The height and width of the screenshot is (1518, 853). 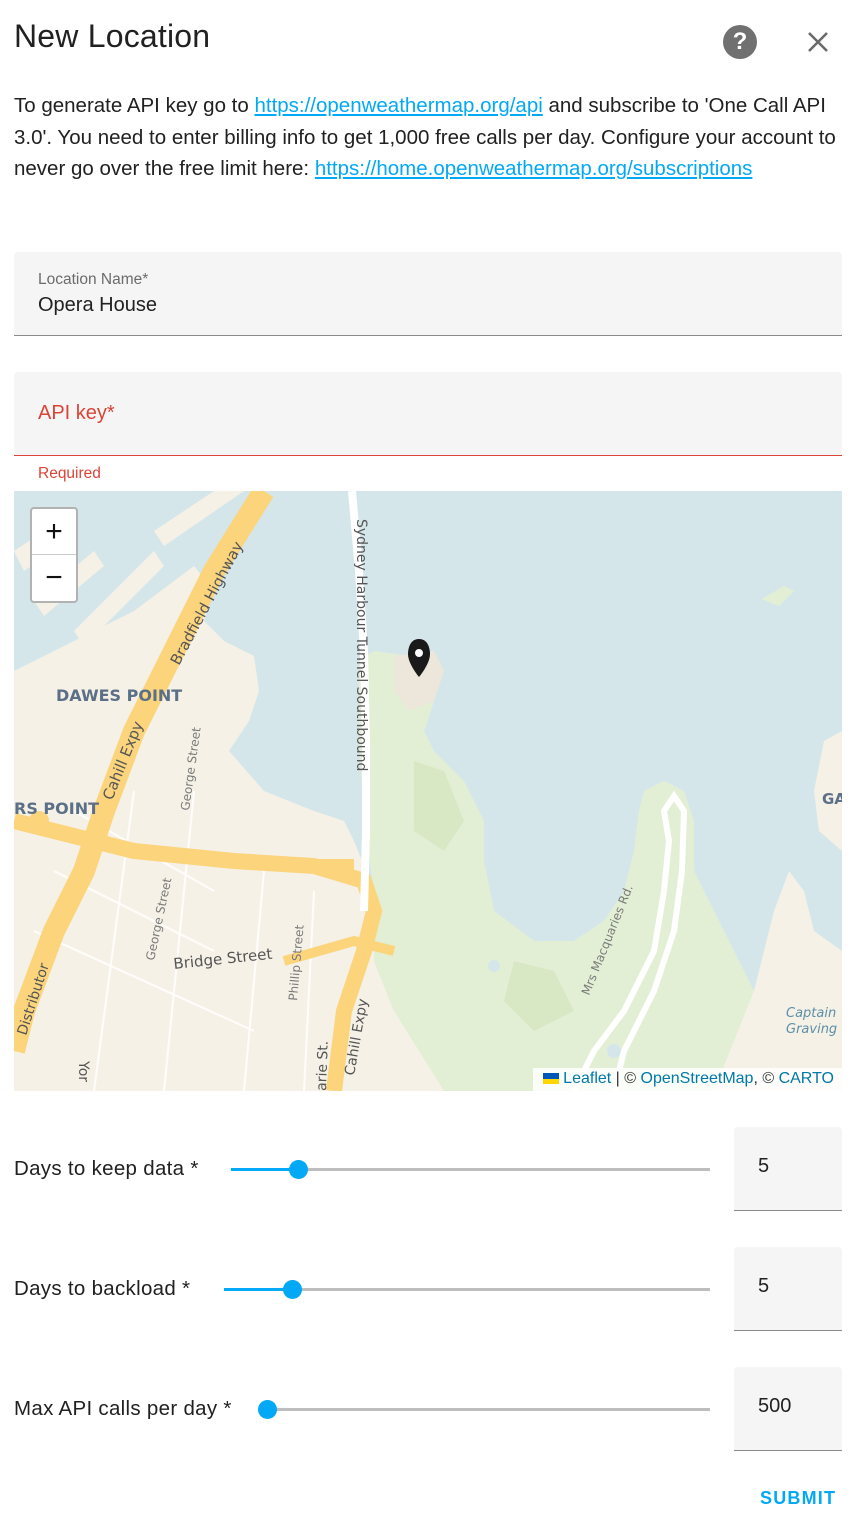 I want to click on max-api-calls-field, so click(x=788, y=1409).